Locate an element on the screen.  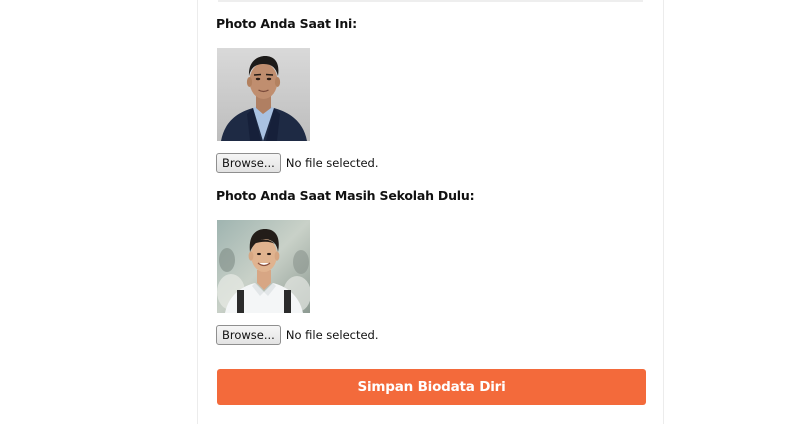
current-photo-file-input: Browse... No file selected. is located at coordinates (297, 163).